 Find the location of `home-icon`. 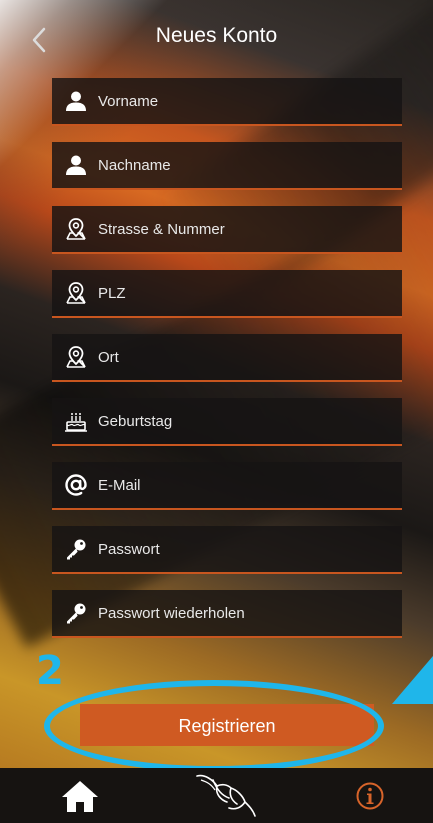

home-icon is located at coordinates (80, 796).